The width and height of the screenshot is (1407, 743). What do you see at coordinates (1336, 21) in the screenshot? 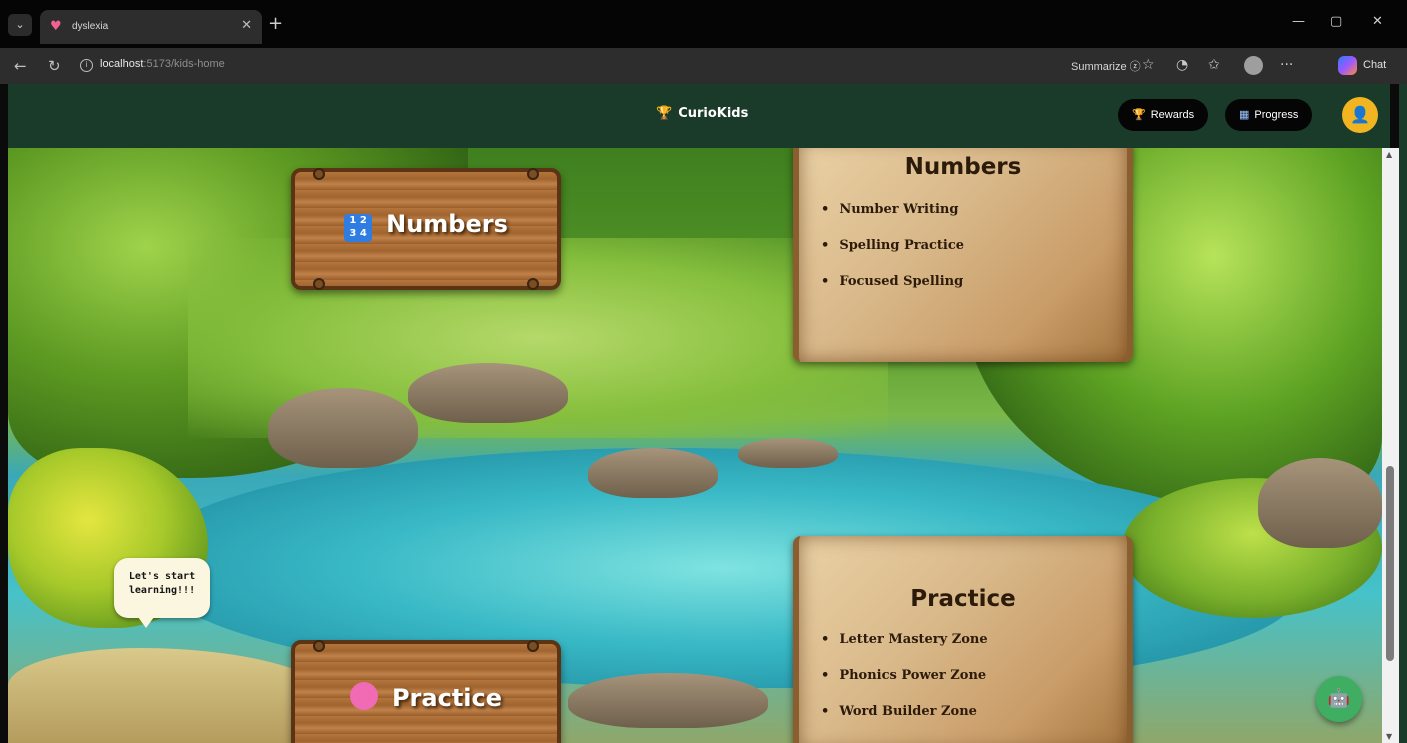
I see `maximize-button: ▢` at bounding box center [1336, 21].